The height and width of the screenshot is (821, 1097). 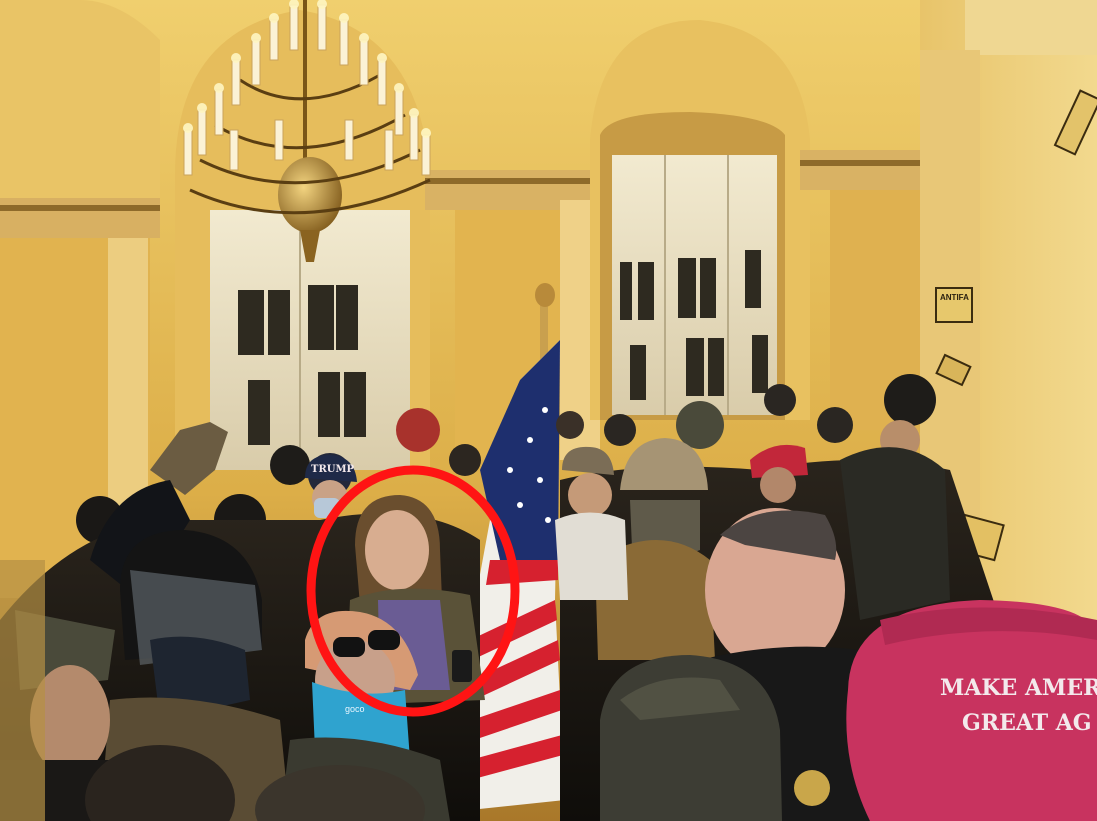 I want to click on trump-cap-text: TRUMP, so click(x=333, y=469).